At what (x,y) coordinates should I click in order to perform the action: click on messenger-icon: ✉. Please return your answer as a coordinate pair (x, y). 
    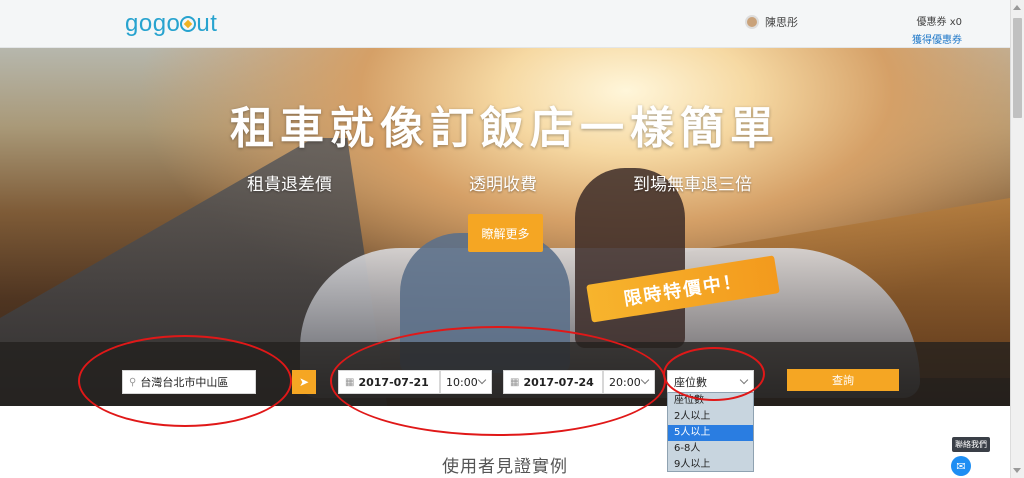
    Looking at the image, I should click on (961, 466).